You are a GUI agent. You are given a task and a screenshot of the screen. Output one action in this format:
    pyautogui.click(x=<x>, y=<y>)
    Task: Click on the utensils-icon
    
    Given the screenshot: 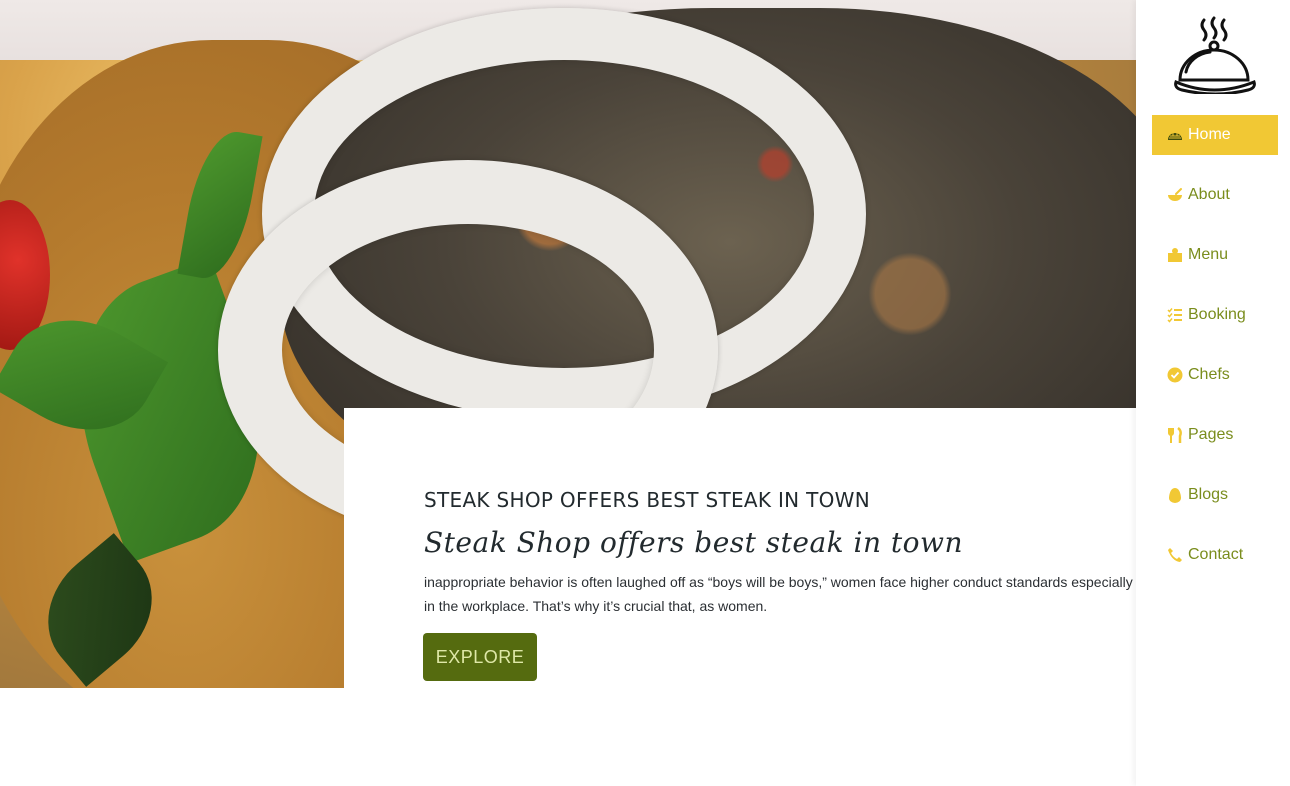 What is the action you would take?
    pyautogui.click(x=1175, y=435)
    